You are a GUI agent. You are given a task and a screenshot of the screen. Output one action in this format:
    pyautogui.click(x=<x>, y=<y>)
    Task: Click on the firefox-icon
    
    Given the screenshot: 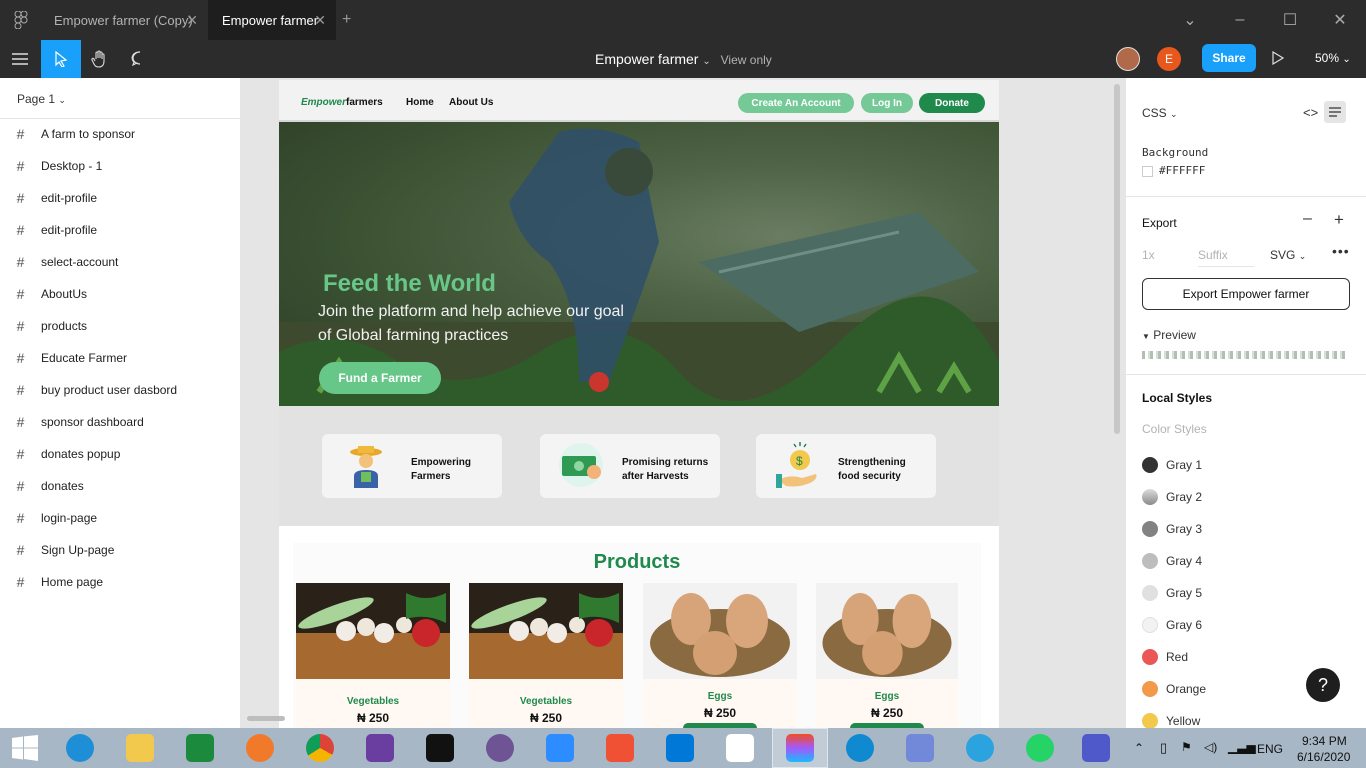 What is the action you would take?
    pyautogui.click(x=260, y=748)
    